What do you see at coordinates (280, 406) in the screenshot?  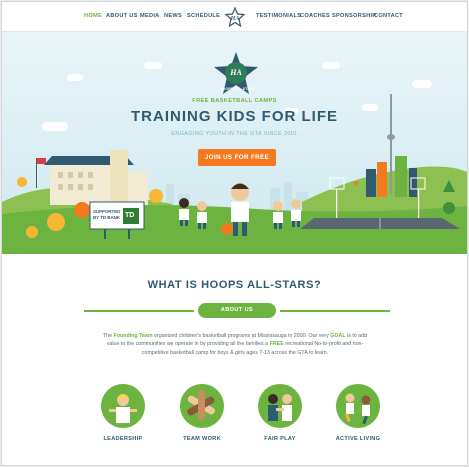 I see `fair-play-icon` at bounding box center [280, 406].